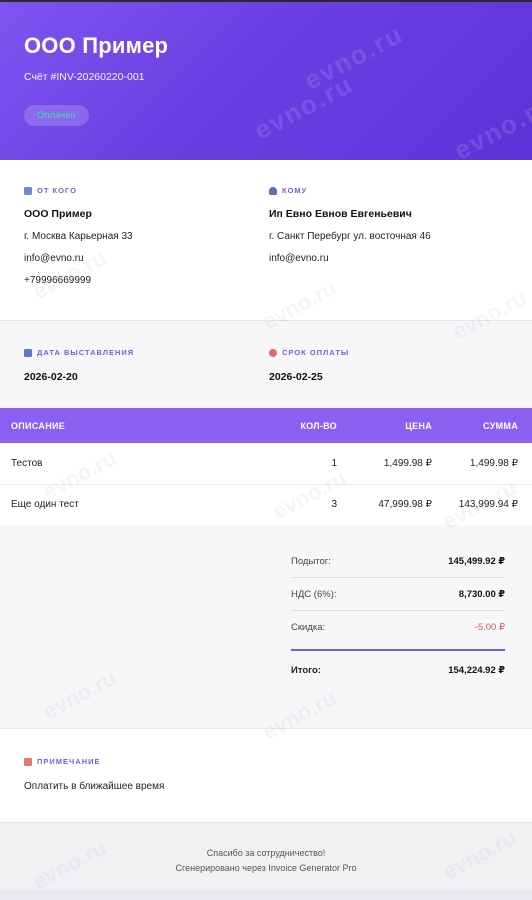  What do you see at coordinates (86, 352) in the screenshot?
I see `issue-date-label: Дата выставления` at bounding box center [86, 352].